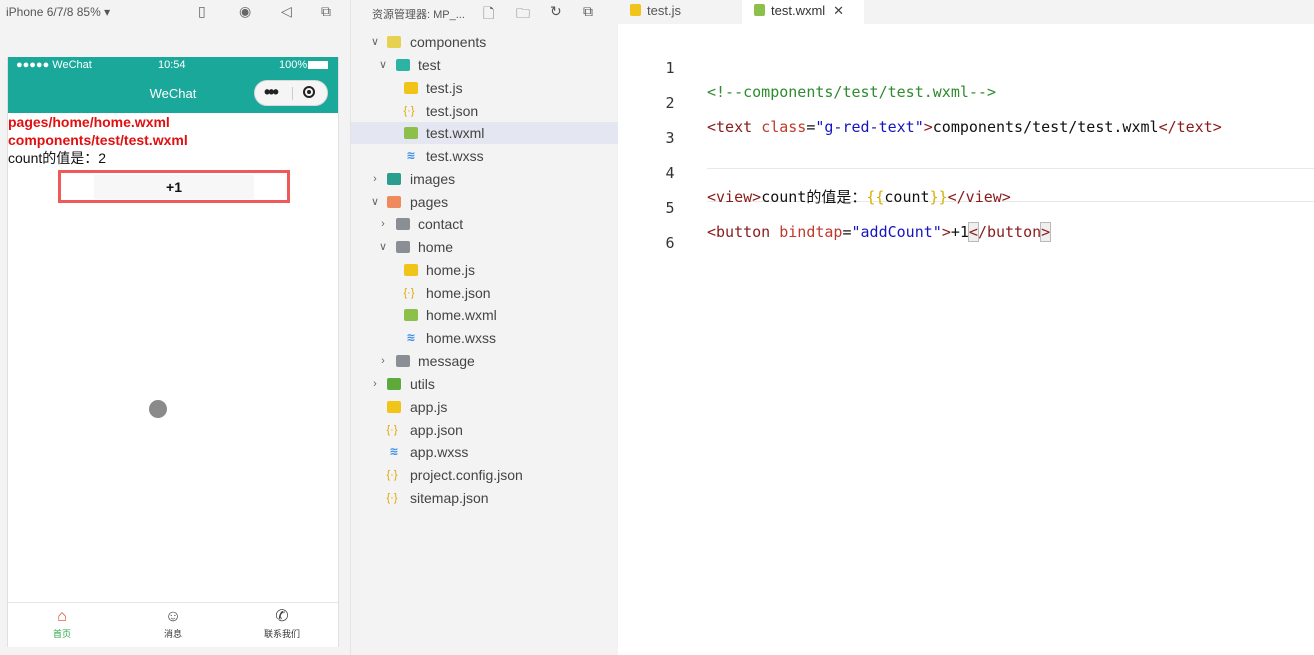 The width and height of the screenshot is (1314, 655). What do you see at coordinates (680, 12) in the screenshot?
I see `tab-test-js: test.js` at bounding box center [680, 12].